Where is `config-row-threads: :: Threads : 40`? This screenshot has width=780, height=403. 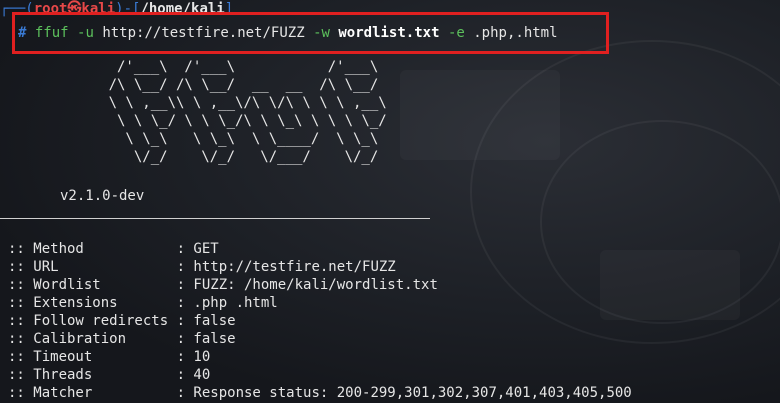
config-row-threads: :: Threads : 40 is located at coordinates (109, 375).